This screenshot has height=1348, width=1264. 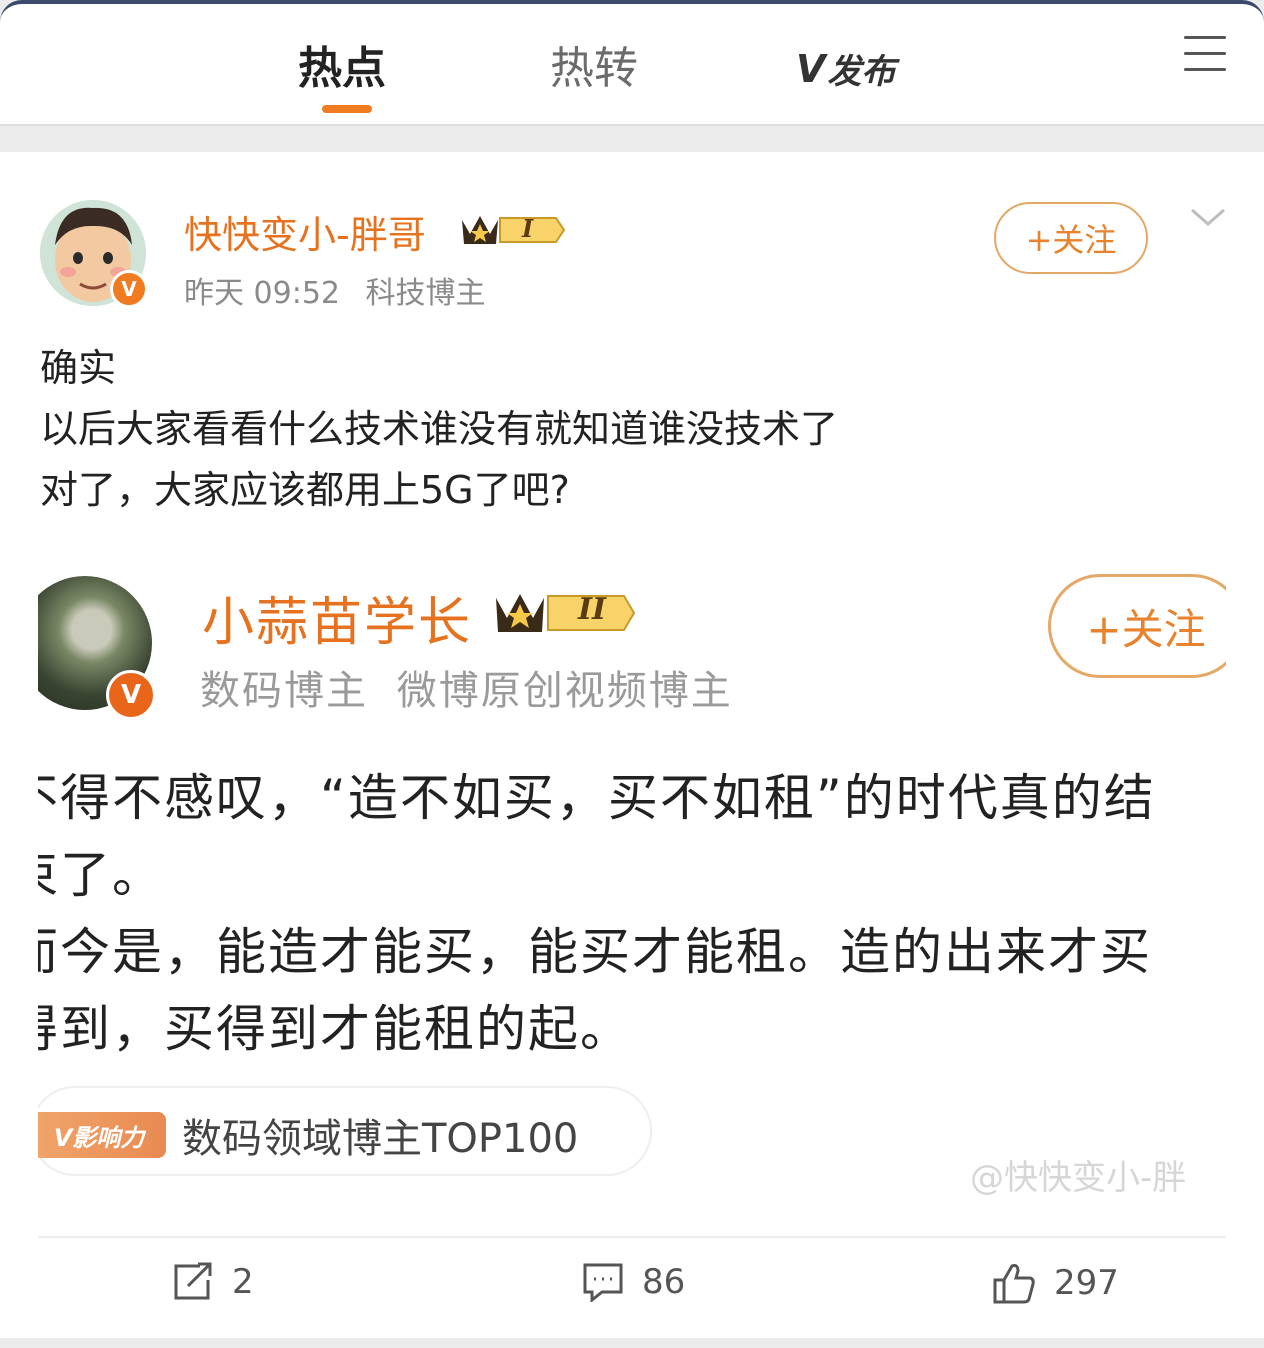 I want to click on active-tab-indicator, so click(x=347, y=109).